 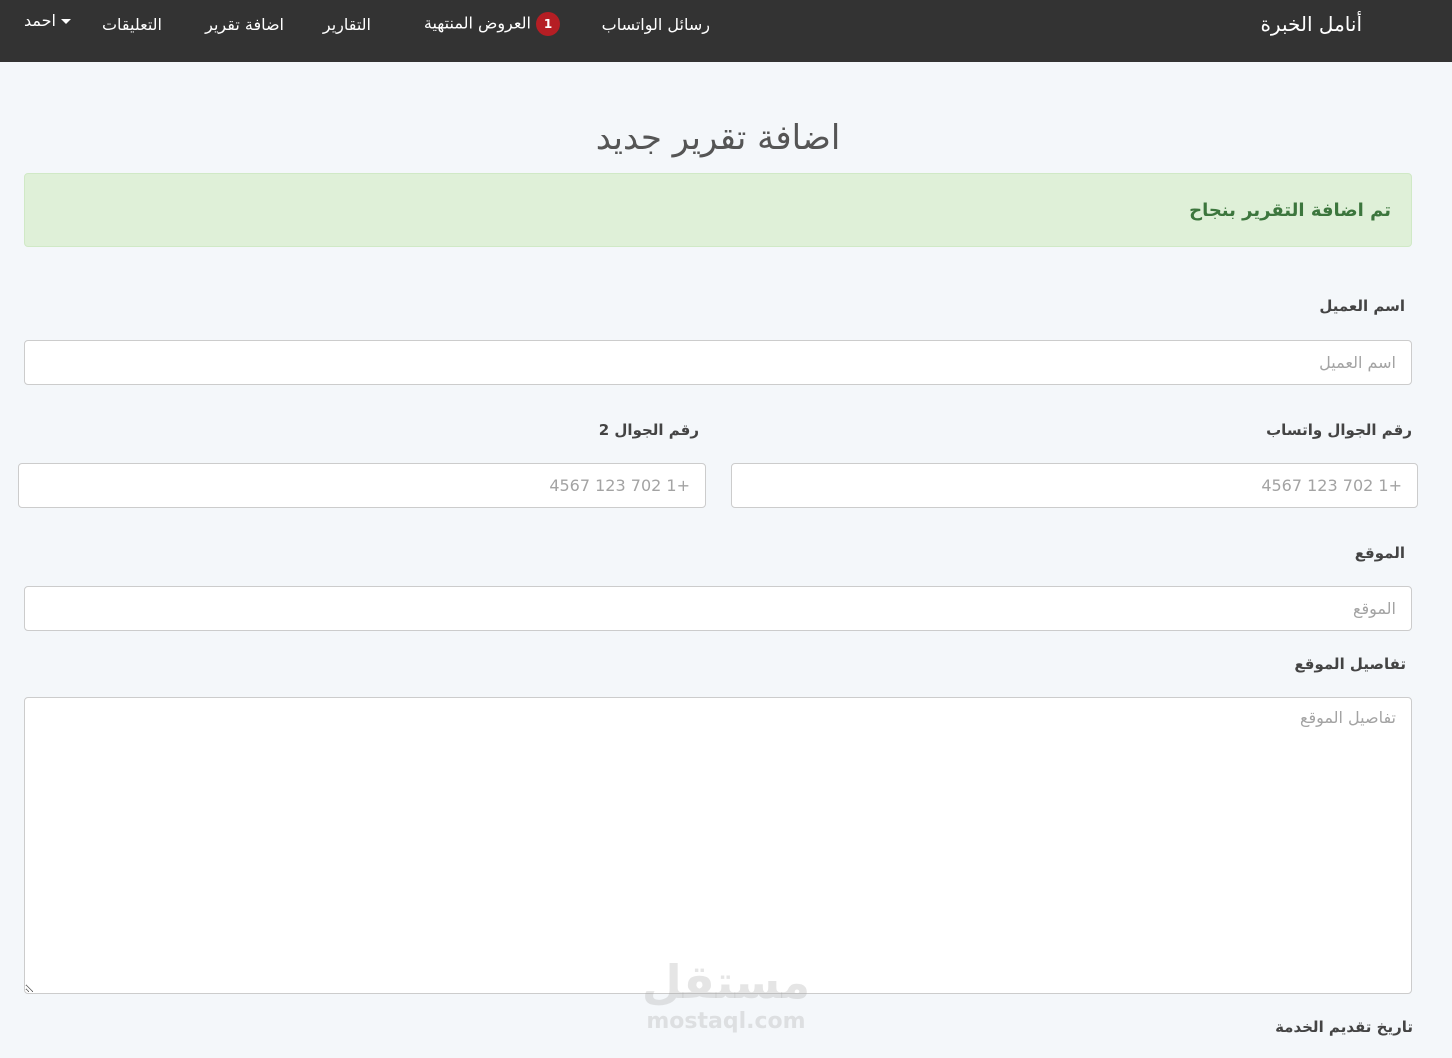 What do you see at coordinates (1350, 664) in the screenshot?
I see `location-details-label: تفاصيل الموقع` at bounding box center [1350, 664].